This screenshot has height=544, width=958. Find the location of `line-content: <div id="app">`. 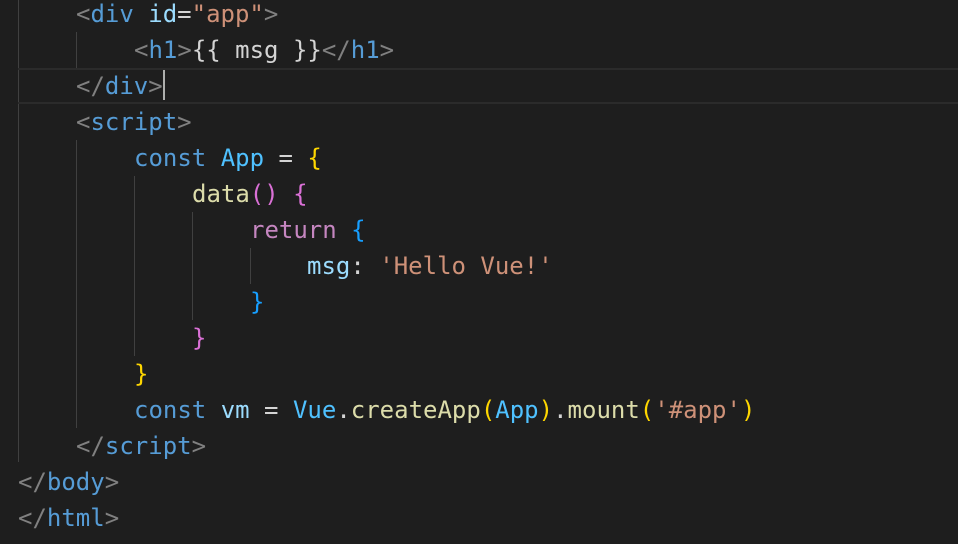

line-content: <div id="app"> is located at coordinates (177, 16).